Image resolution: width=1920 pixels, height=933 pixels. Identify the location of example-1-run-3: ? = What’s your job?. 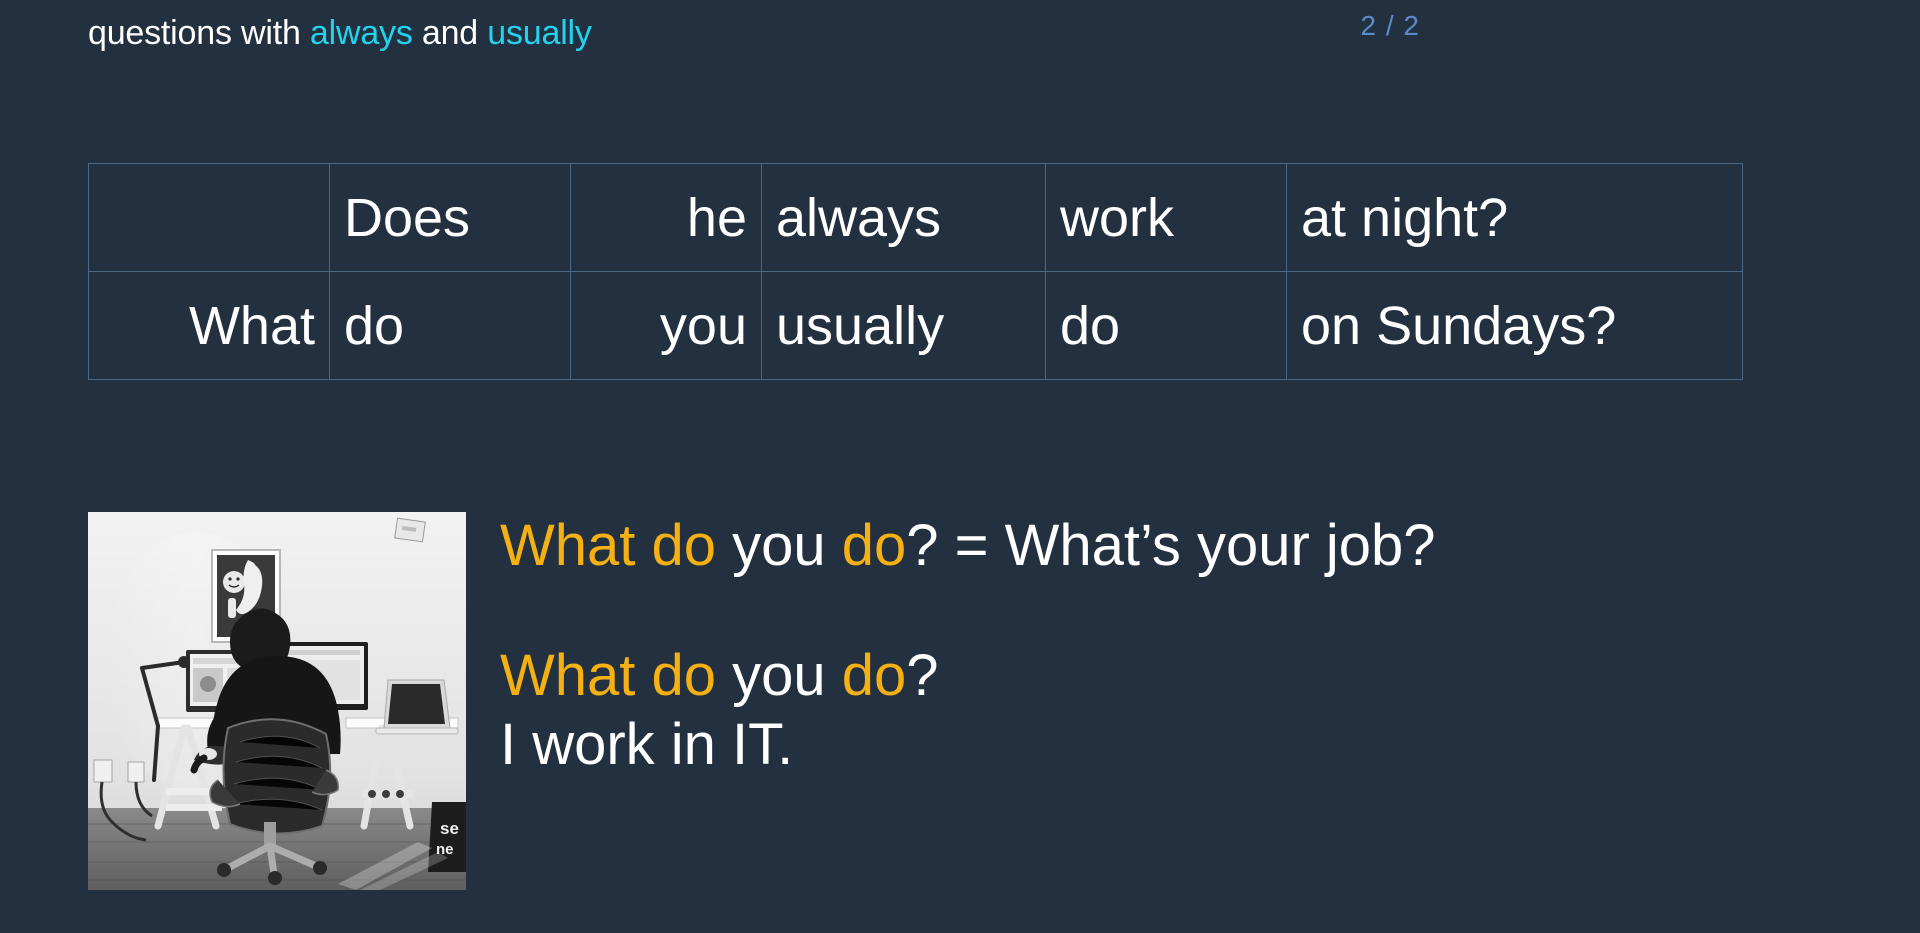
(1171, 545).